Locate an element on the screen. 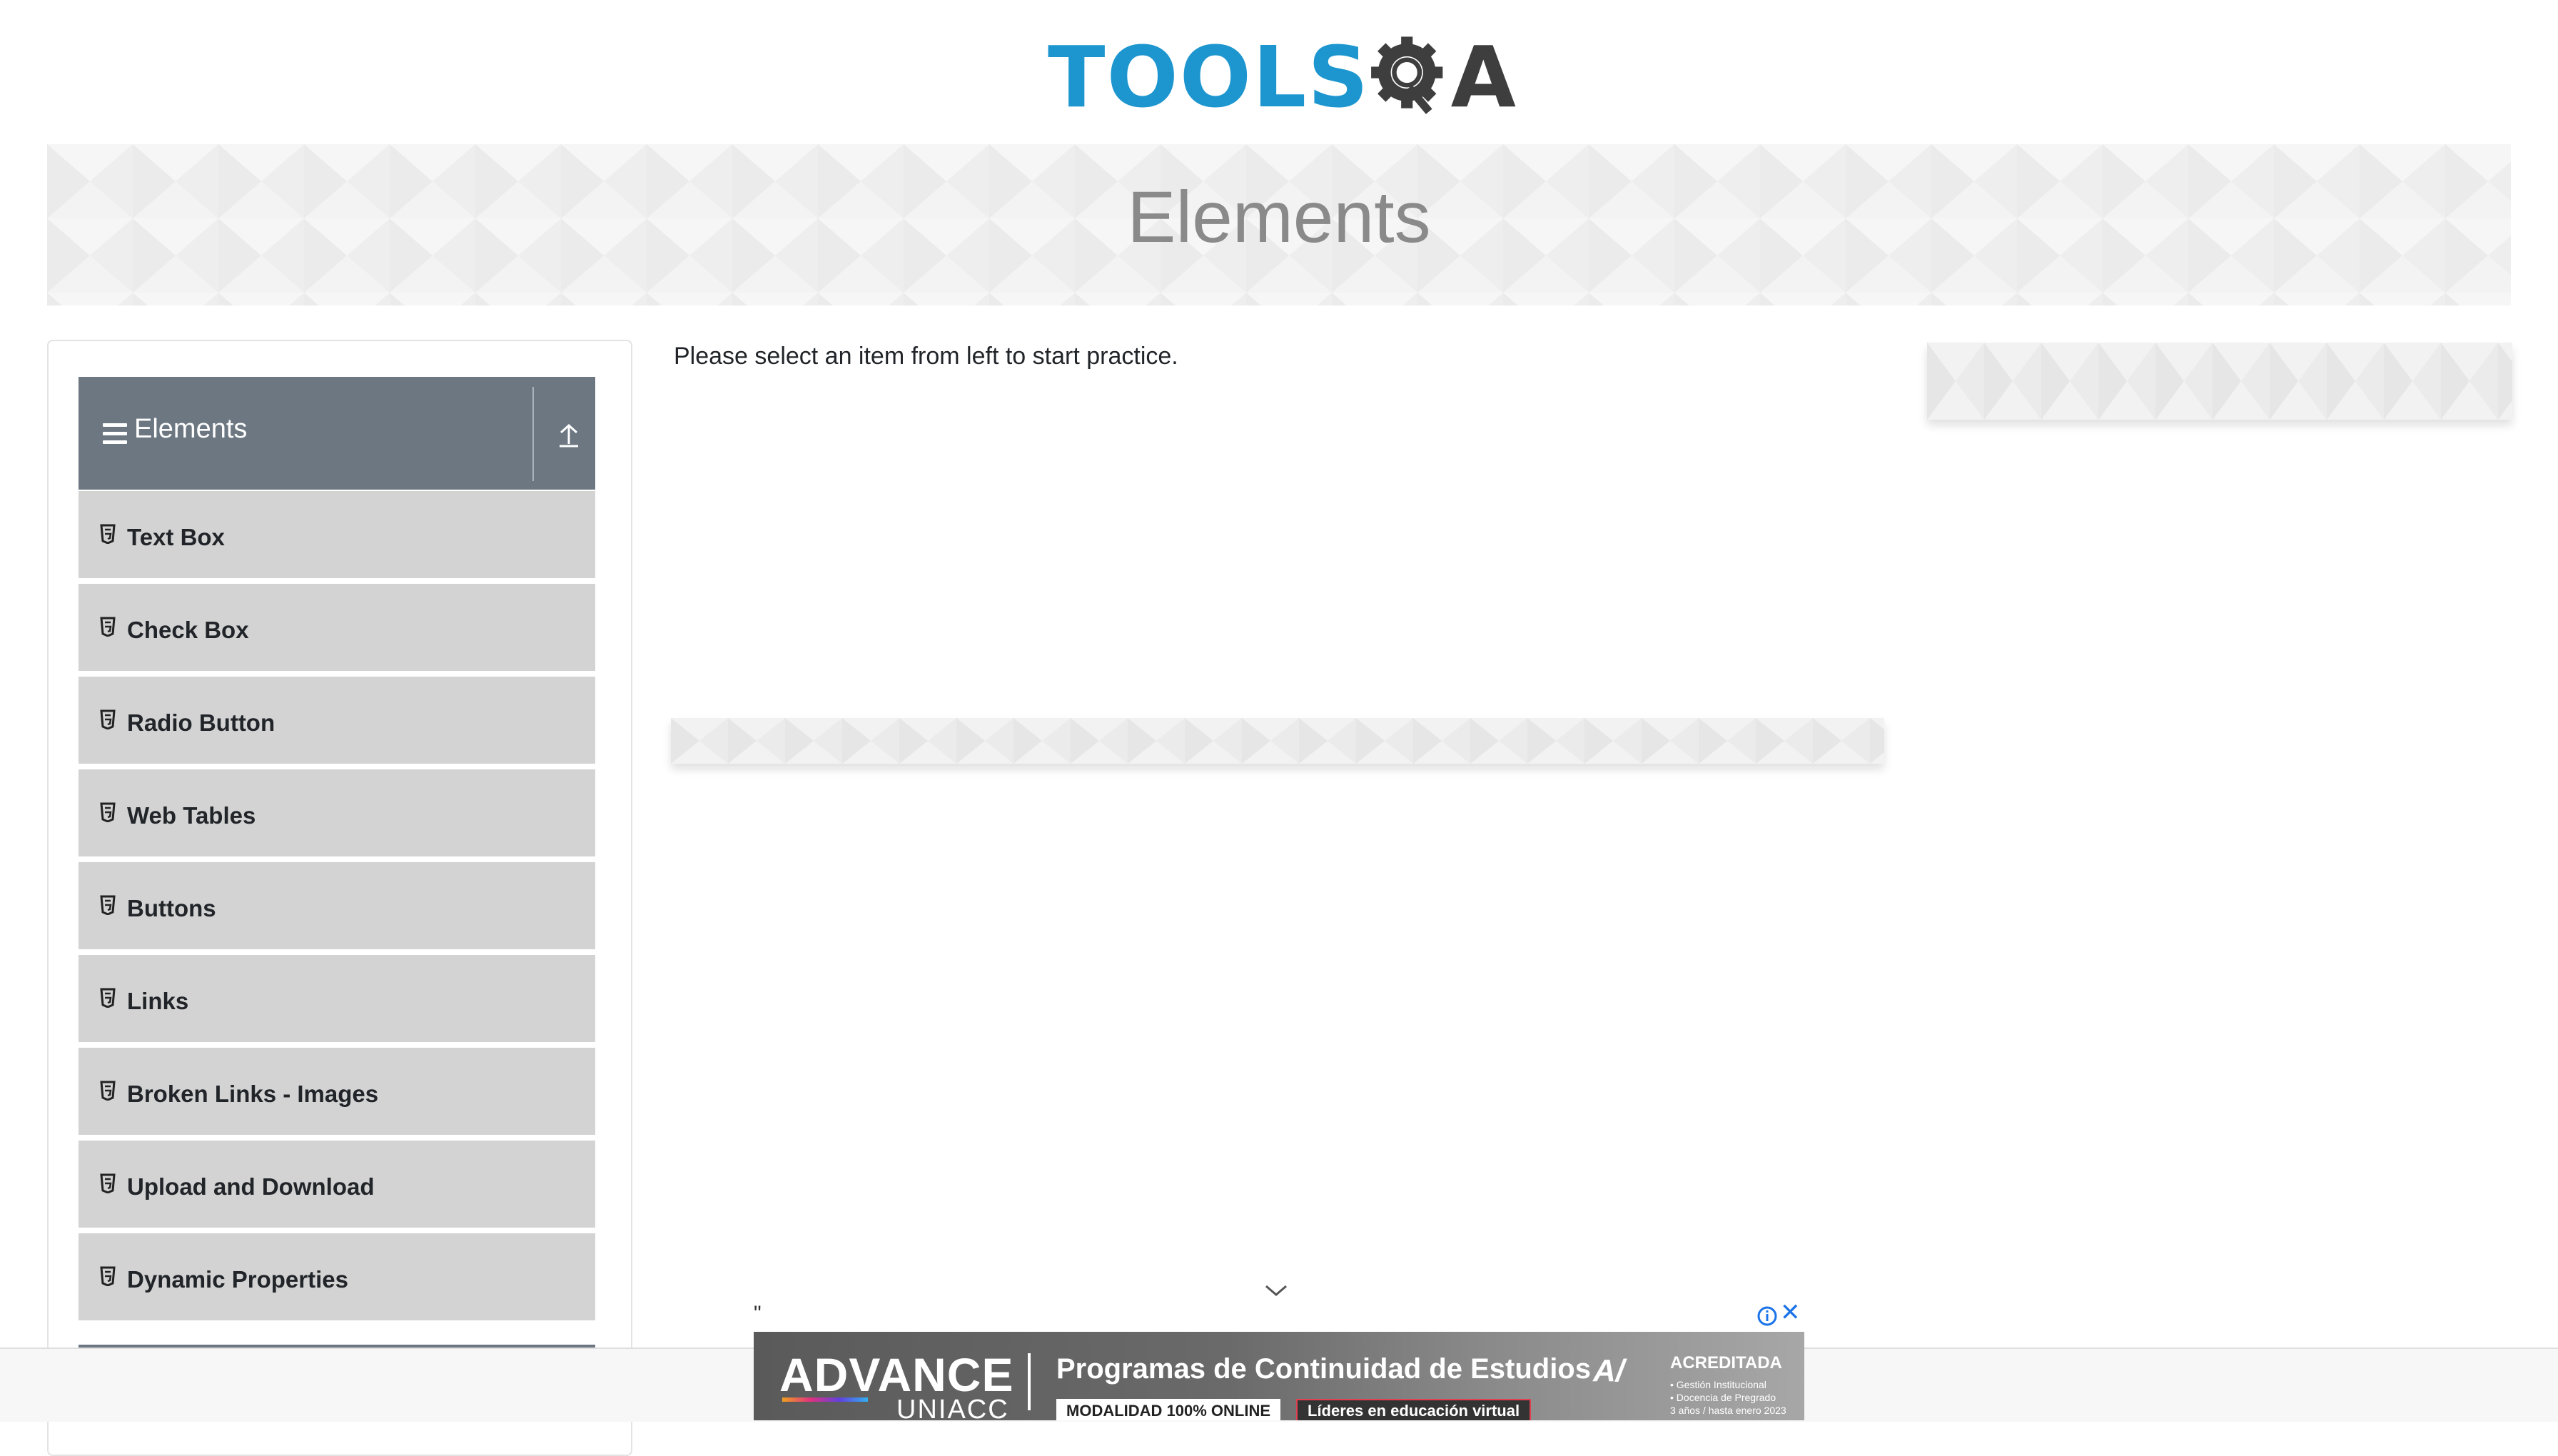 This screenshot has height=1456, width=2558. logo-text-a: A is located at coordinates (1483, 77).